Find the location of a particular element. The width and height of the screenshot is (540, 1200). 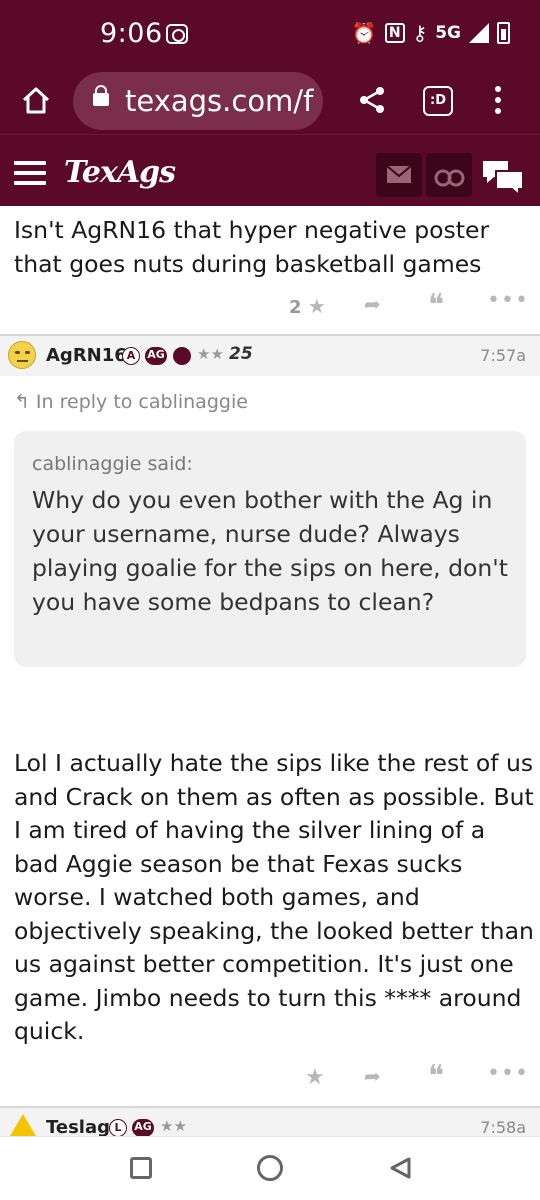

back-icon is located at coordinates (400, 1168).